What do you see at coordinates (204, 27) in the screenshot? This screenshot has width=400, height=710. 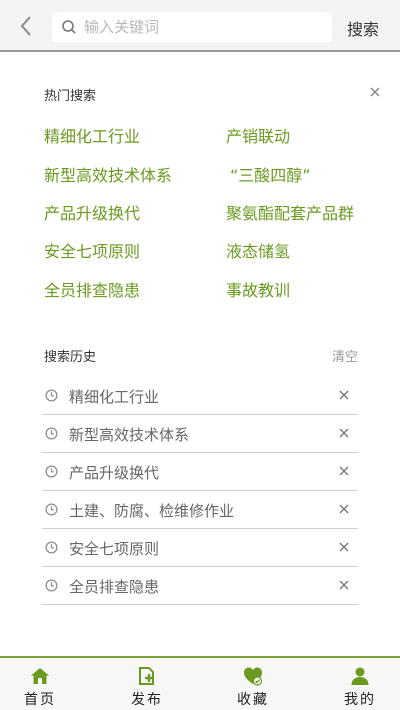 I see `search-input` at bounding box center [204, 27].